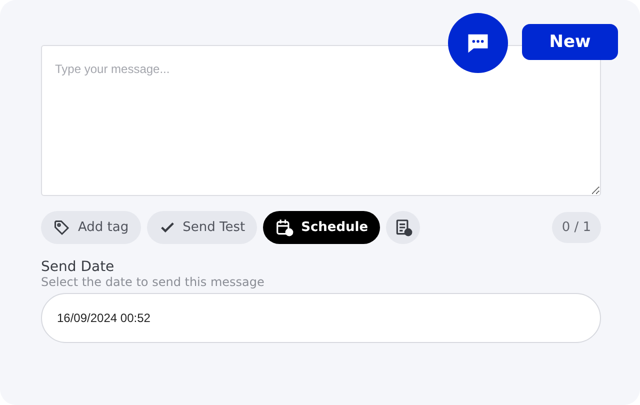 Image resolution: width=640 pixels, height=405 pixels. Describe the element at coordinates (576, 227) in the screenshot. I see `character-counter: 0 / 1` at that location.